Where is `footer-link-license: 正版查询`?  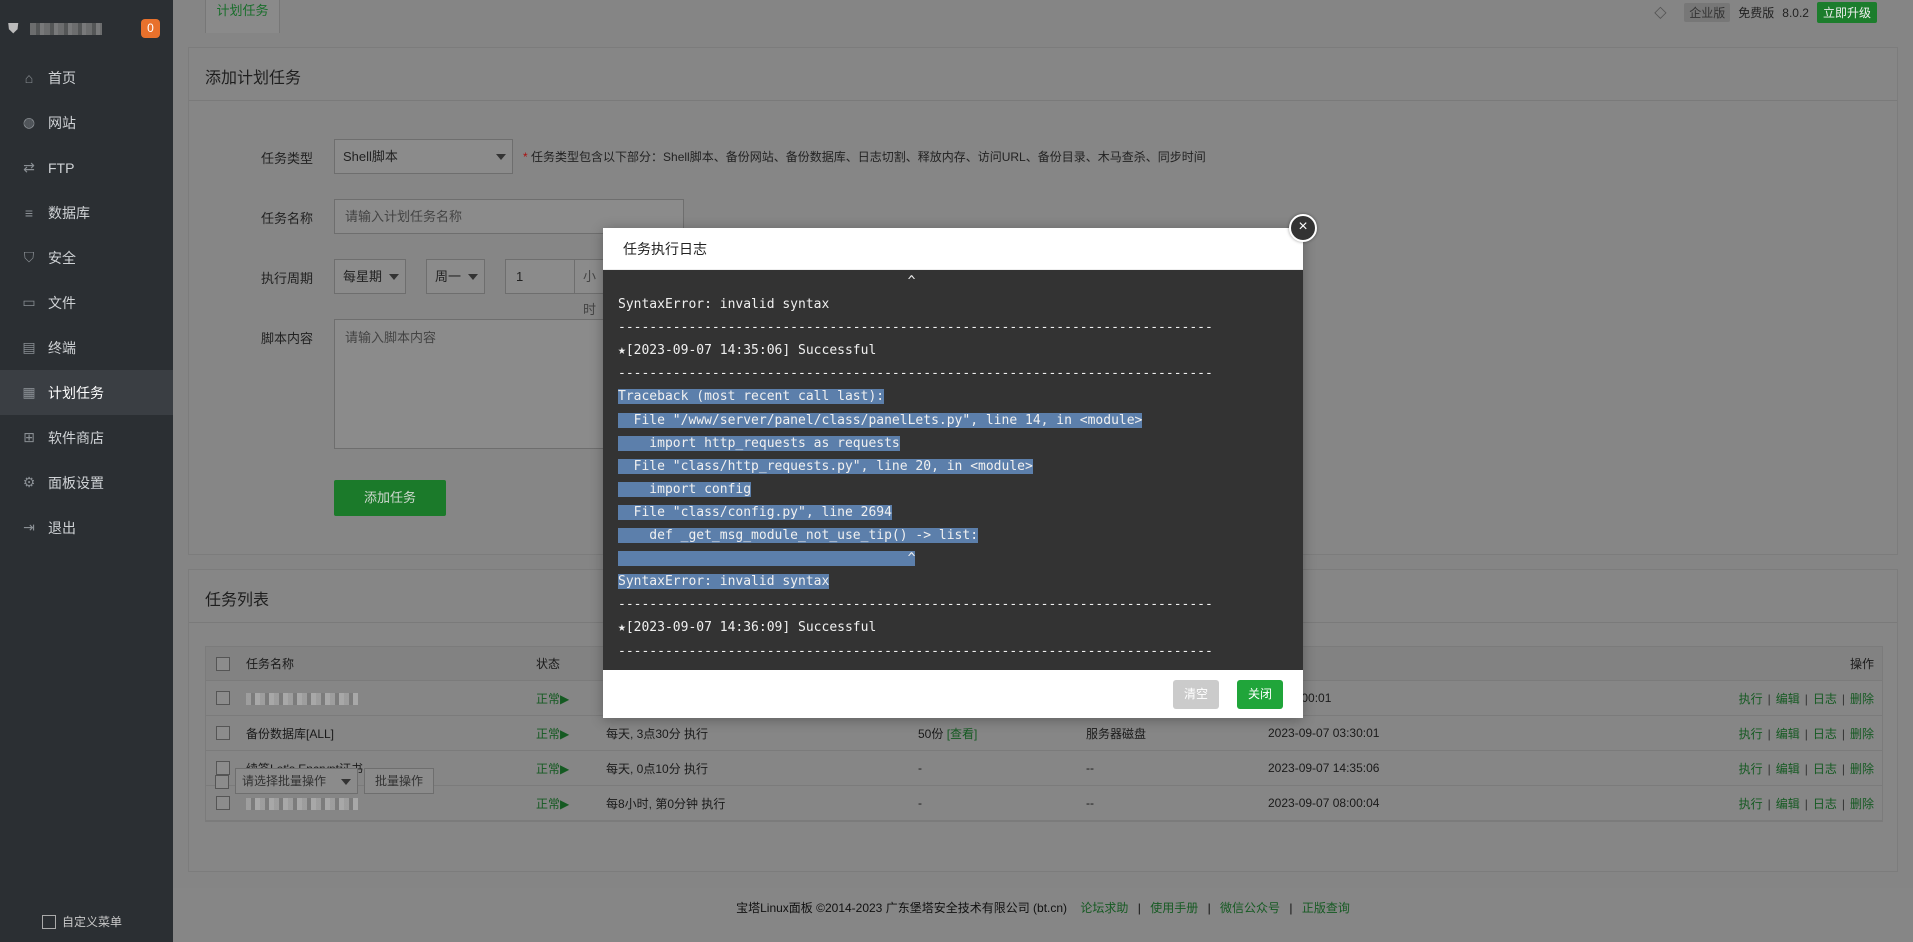
footer-link-license: 正版查询 is located at coordinates (1326, 908).